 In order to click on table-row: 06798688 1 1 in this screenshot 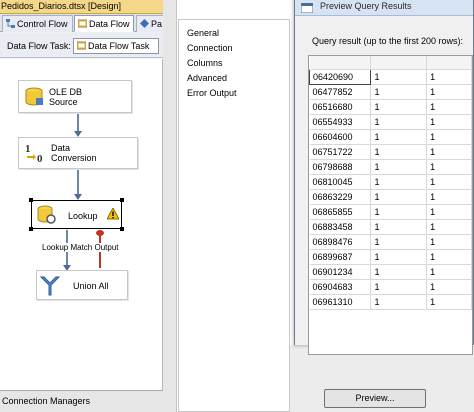, I will do `click(390, 167)`.